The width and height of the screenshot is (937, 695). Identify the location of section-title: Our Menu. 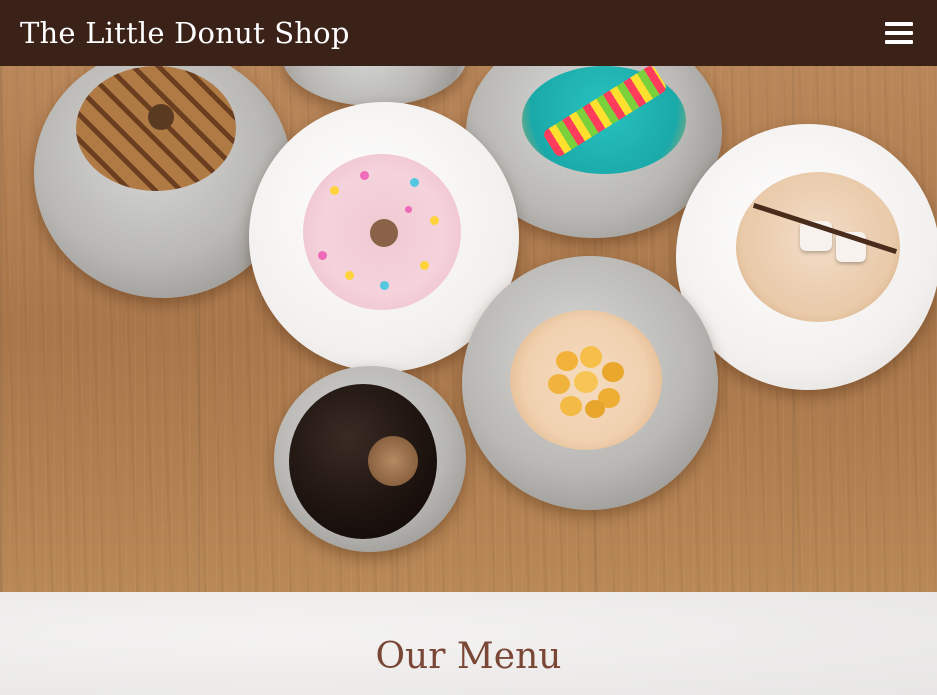
(468, 656).